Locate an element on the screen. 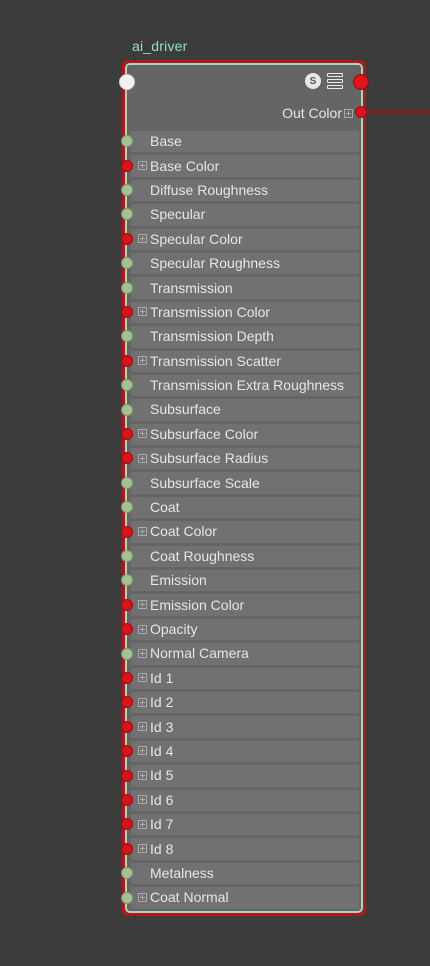 The width and height of the screenshot is (430, 966). attribute-row: Opacity is located at coordinates (244, 629).